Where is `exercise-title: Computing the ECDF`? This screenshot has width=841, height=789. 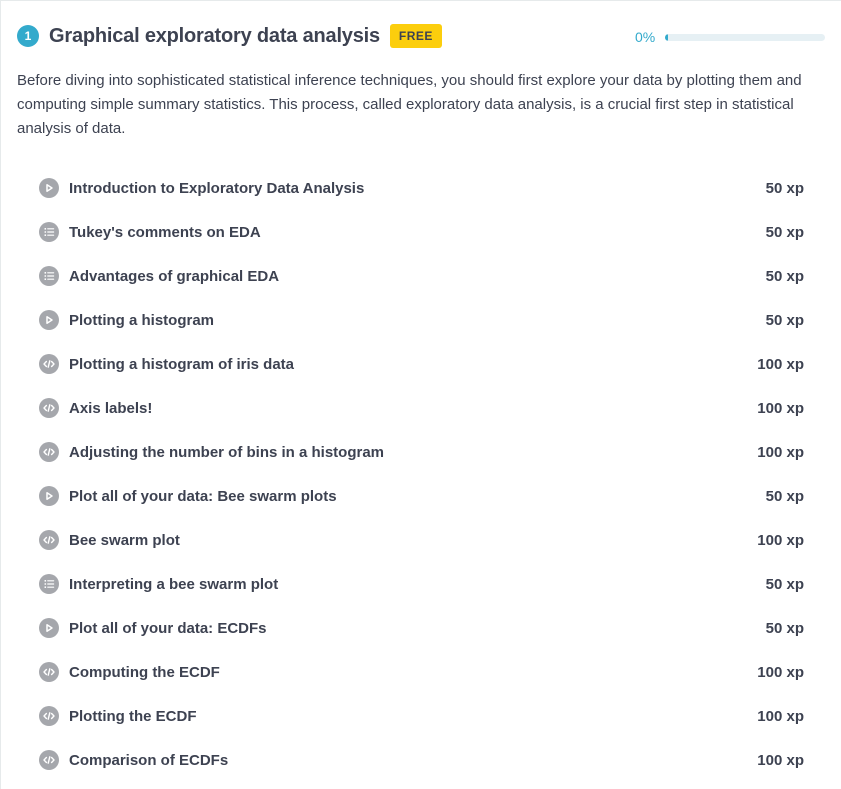 exercise-title: Computing the ECDF is located at coordinates (413, 672).